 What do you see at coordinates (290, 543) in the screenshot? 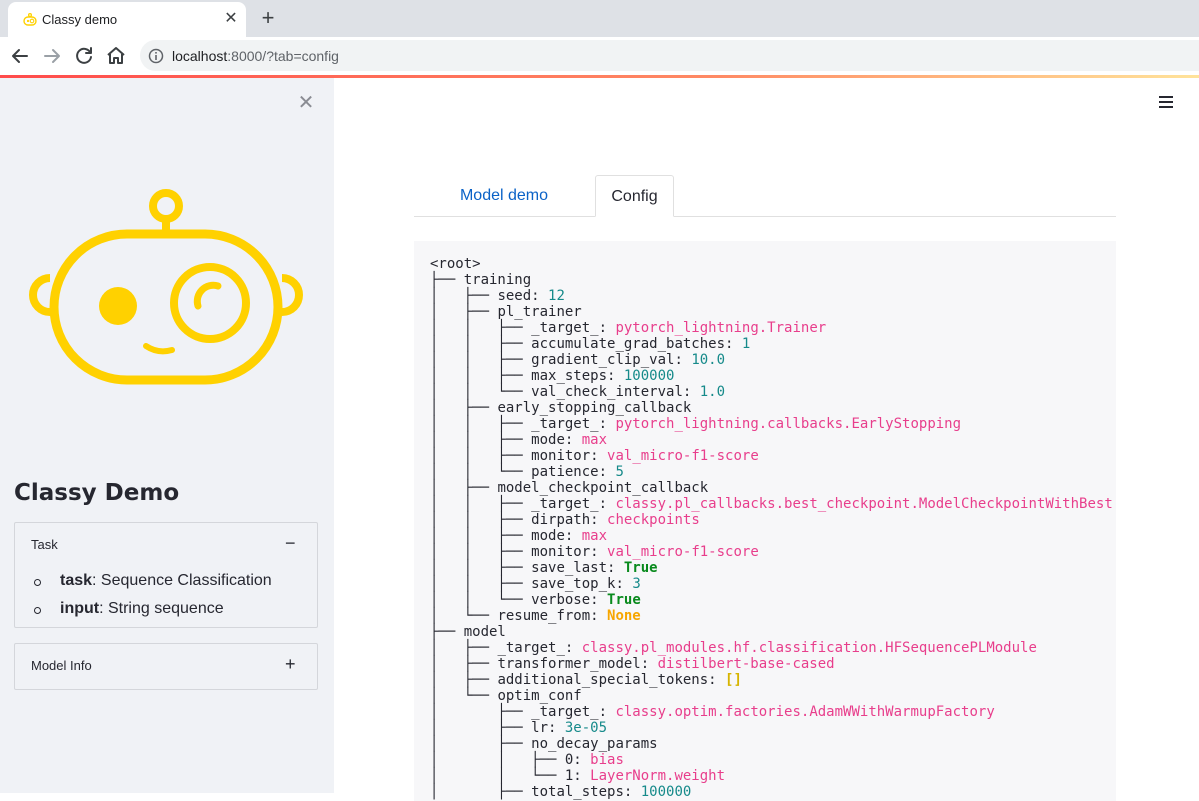
I see `collapse-icon: −` at bounding box center [290, 543].